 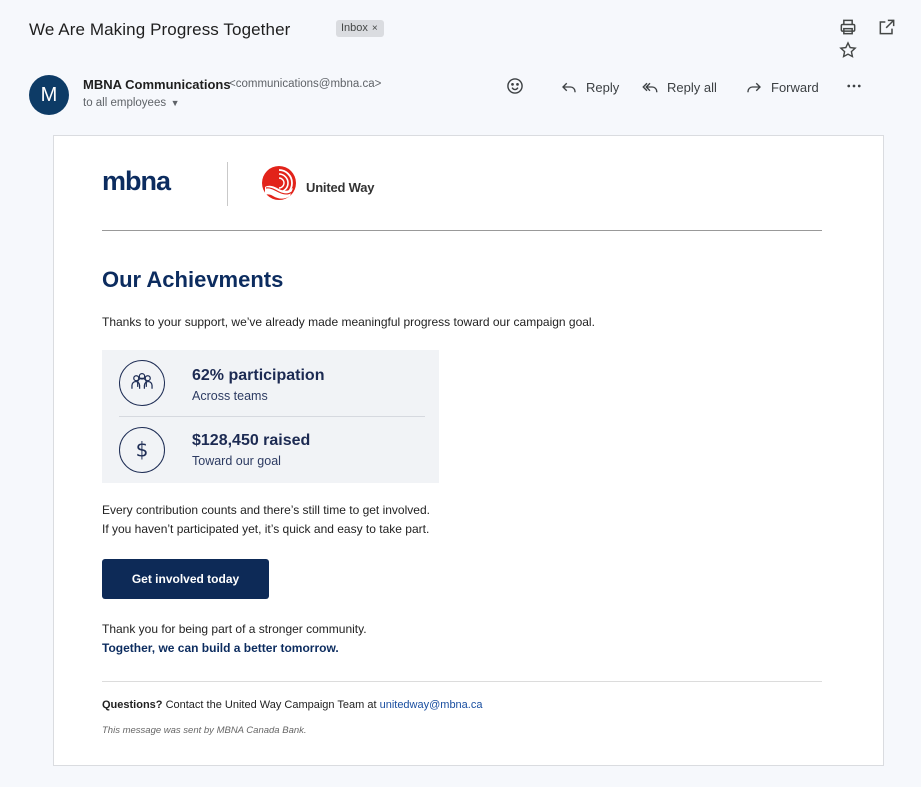 I want to click on reply-all-label: Reply all, so click(x=692, y=87).